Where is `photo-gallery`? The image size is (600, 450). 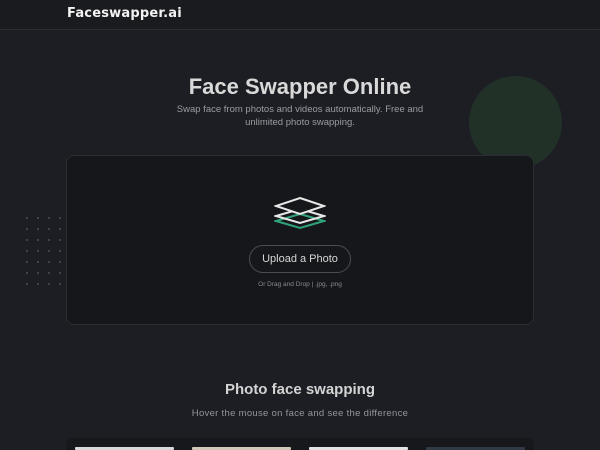 photo-gallery is located at coordinates (300, 444).